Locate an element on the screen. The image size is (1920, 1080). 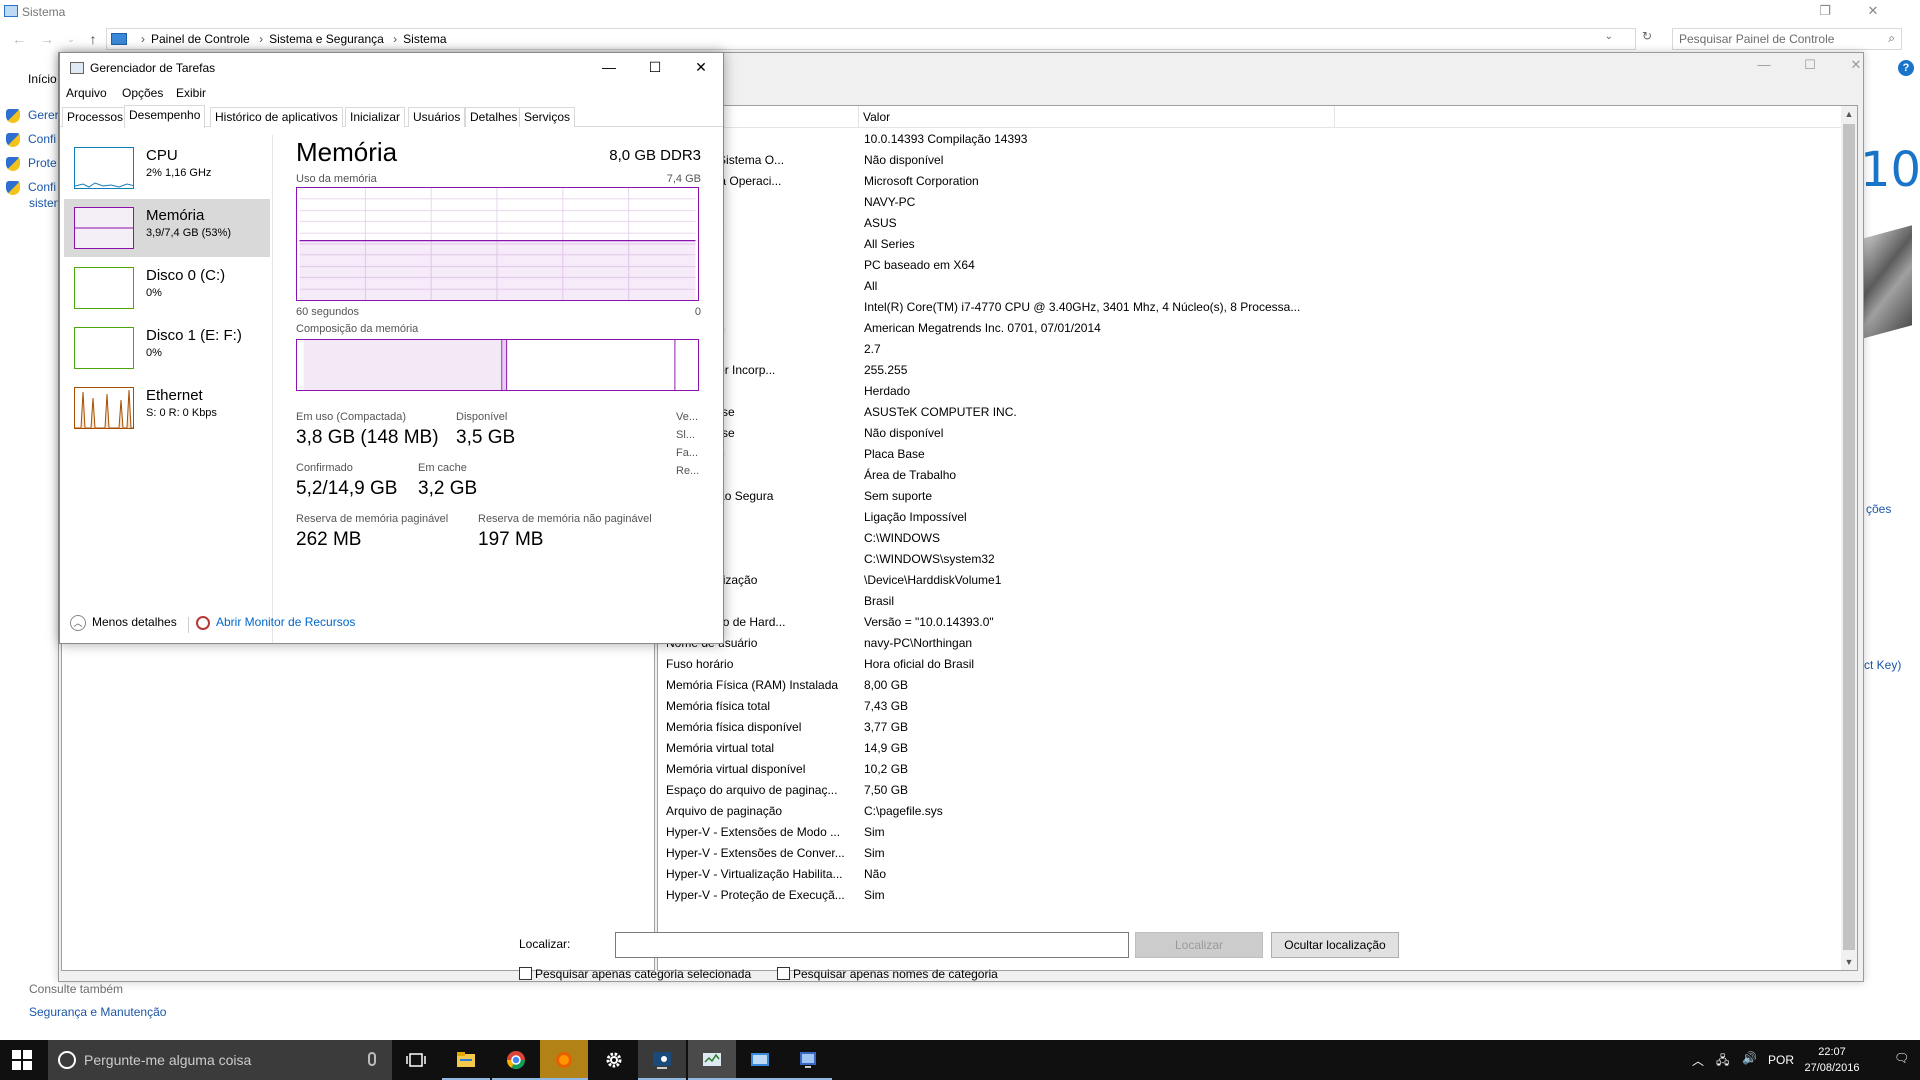
table-row: WindowsC:\WINDOWS is located at coordinates (1248, 539).